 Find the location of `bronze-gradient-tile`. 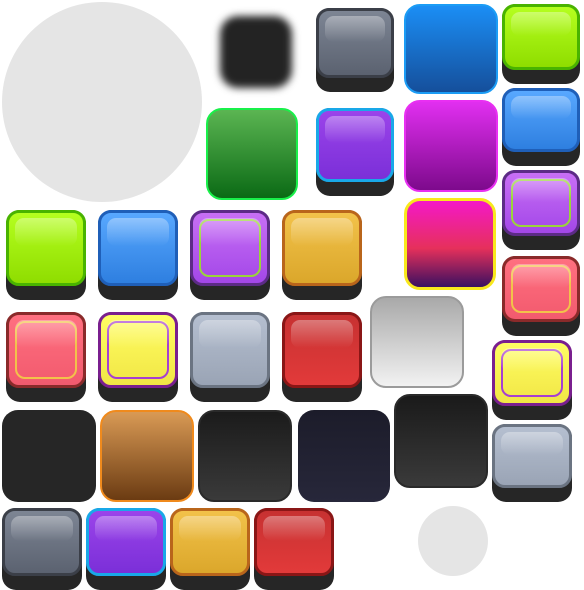

bronze-gradient-tile is located at coordinates (147, 456).